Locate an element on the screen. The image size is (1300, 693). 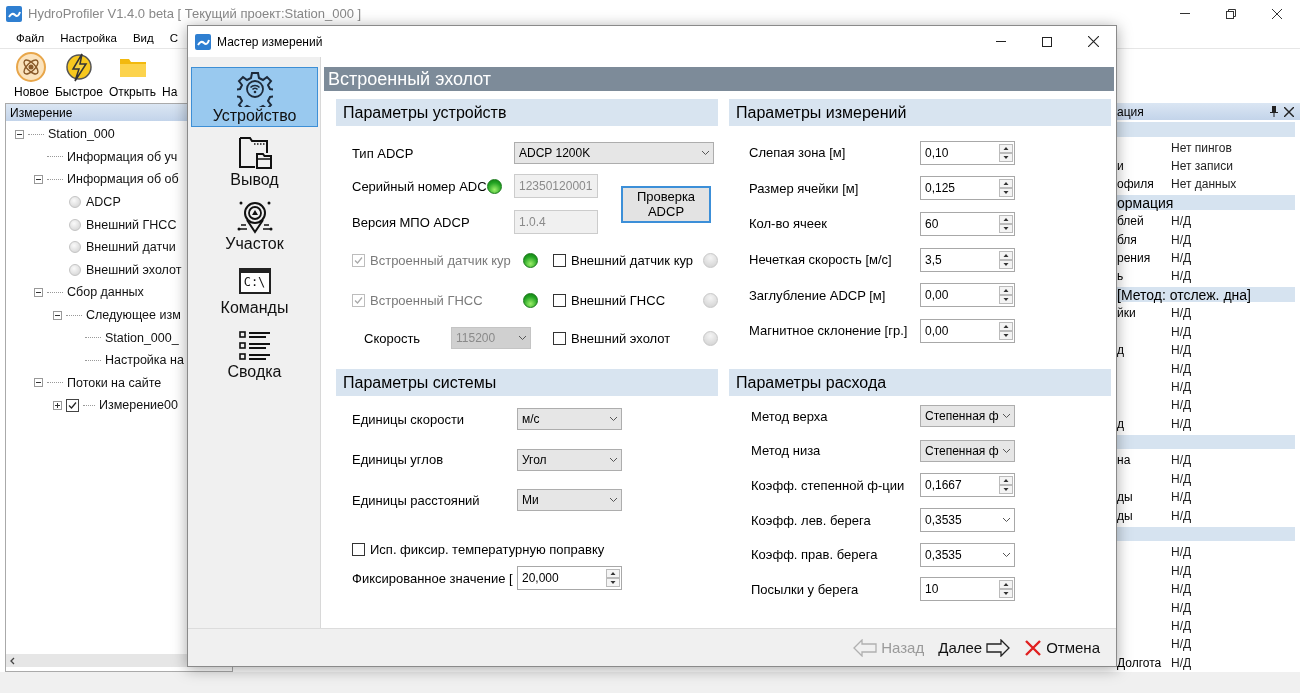
section-title: Параметры расхода is located at coordinates (811, 382).